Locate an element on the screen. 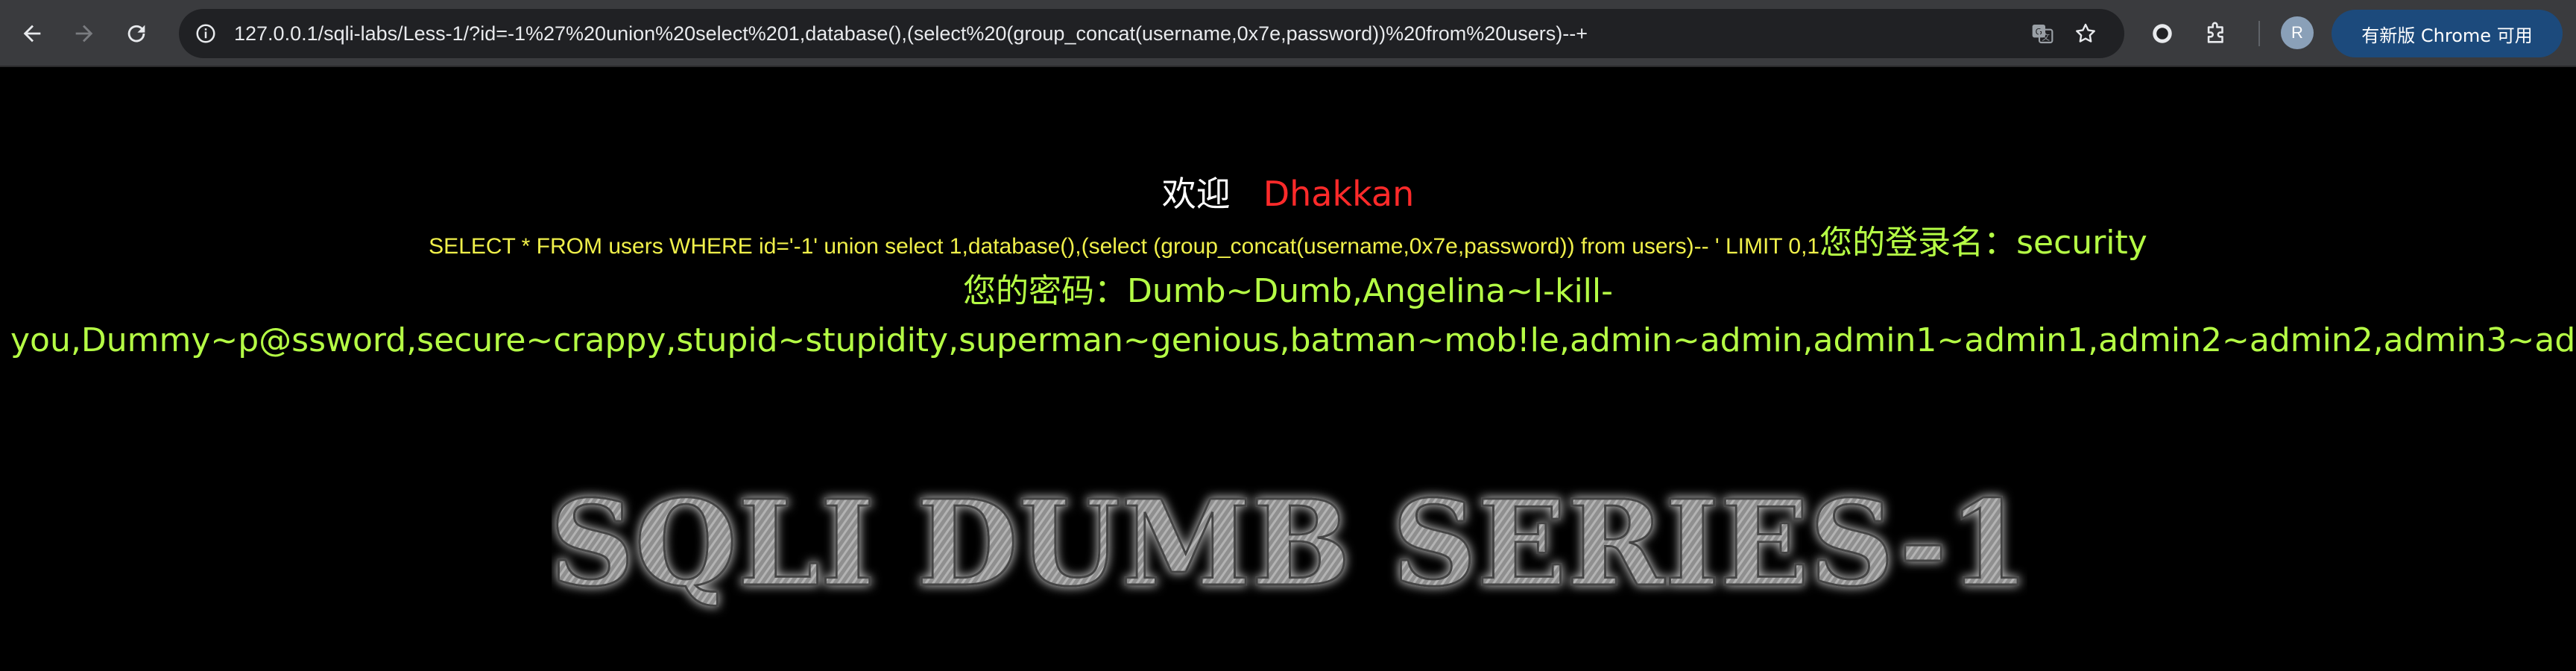 The image size is (2576, 671). sqli-dumb-series-banner: SQLI DUMB SERIES-1 is located at coordinates (1289, 544).